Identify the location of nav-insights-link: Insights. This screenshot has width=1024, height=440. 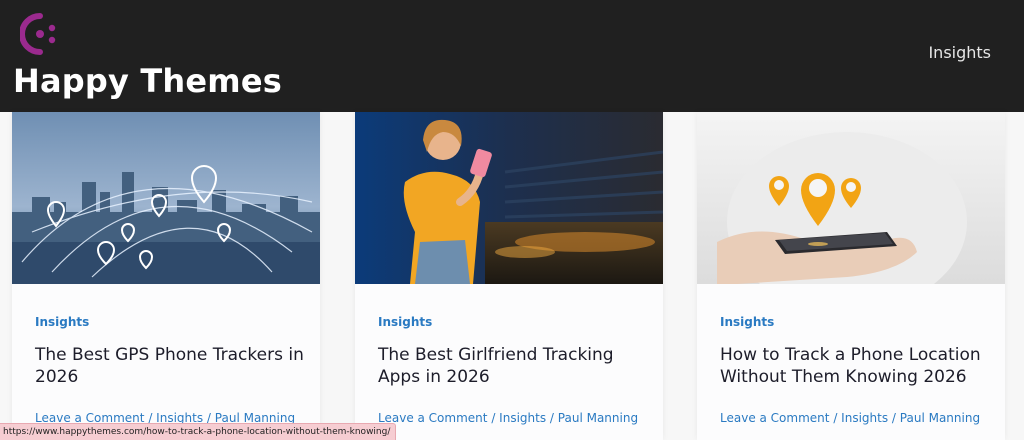
(959, 52).